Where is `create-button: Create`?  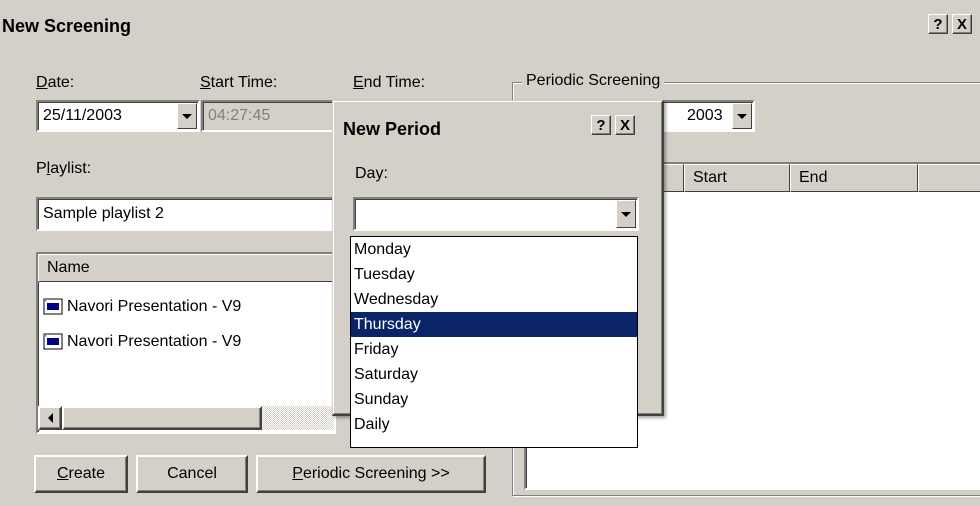
create-button: Create is located at coordinates (81, 474).